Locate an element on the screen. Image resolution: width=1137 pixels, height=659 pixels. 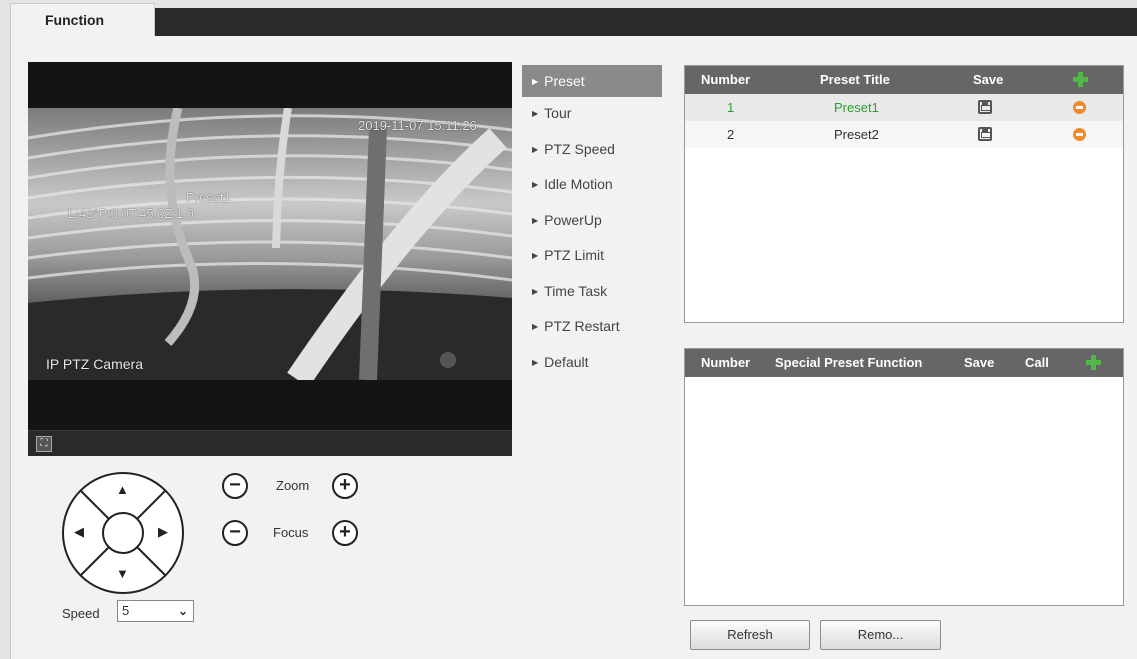
table-row: 2 Preset2 is located at coordinates (904, 134).